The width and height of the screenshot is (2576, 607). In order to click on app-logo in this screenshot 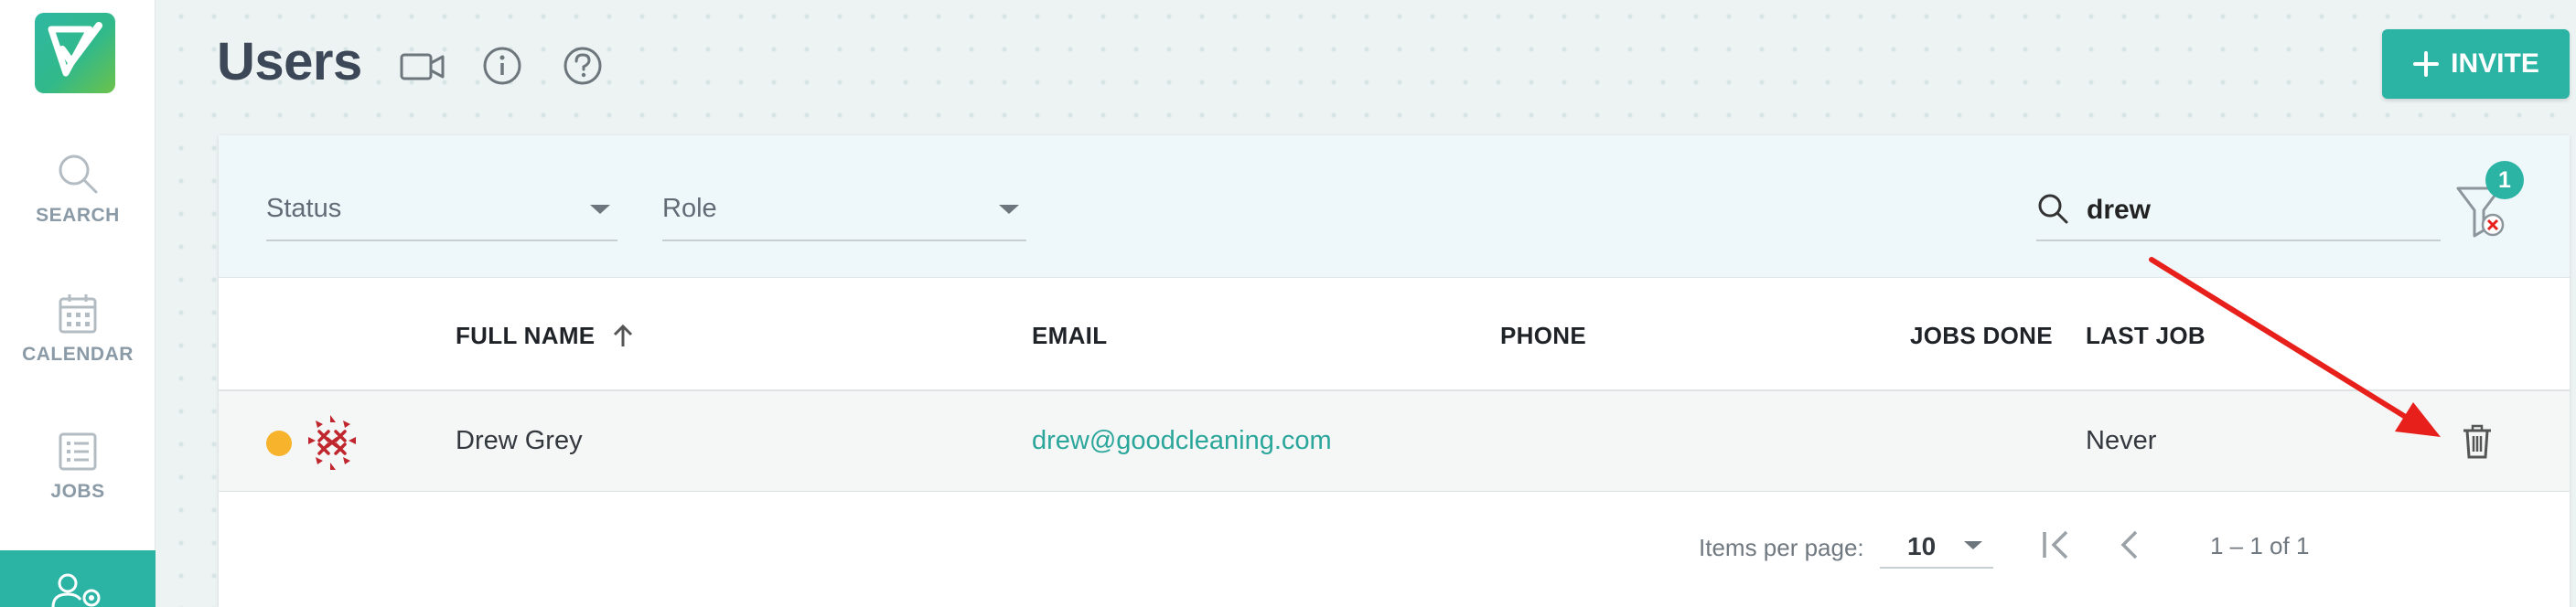, I will do `click(75, 53)`.